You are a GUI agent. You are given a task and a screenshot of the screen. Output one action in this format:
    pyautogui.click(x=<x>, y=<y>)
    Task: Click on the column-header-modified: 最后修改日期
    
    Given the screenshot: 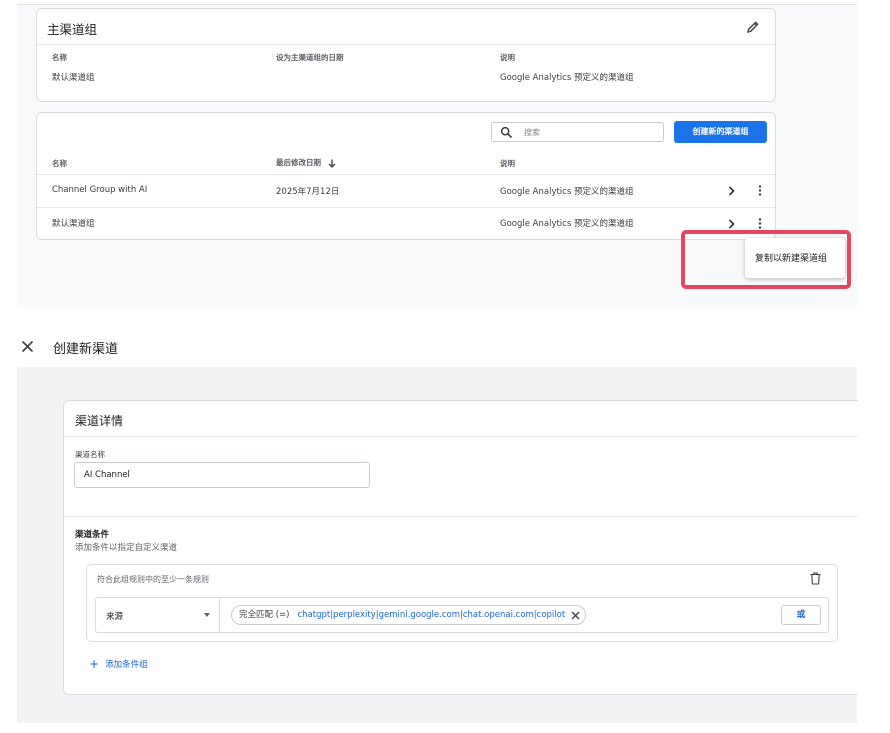 What is the action you would take?
    pyautogui.click(x=306, y=162)
    